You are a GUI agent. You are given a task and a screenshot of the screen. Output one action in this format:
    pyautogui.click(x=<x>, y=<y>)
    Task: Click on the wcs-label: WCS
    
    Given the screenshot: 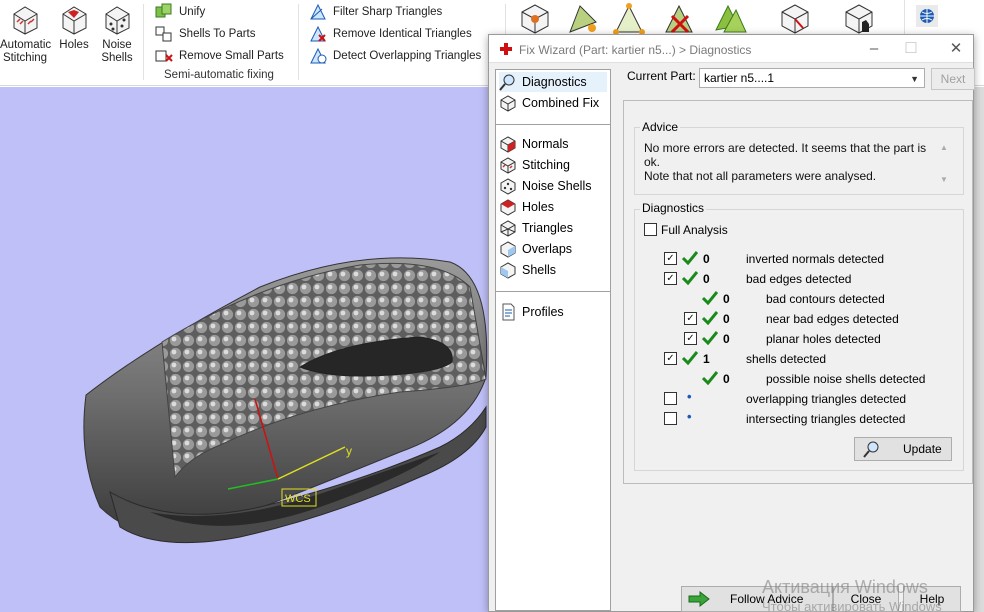 What is the action you would take?
    pyautogui.click(x=298, y=499)
    